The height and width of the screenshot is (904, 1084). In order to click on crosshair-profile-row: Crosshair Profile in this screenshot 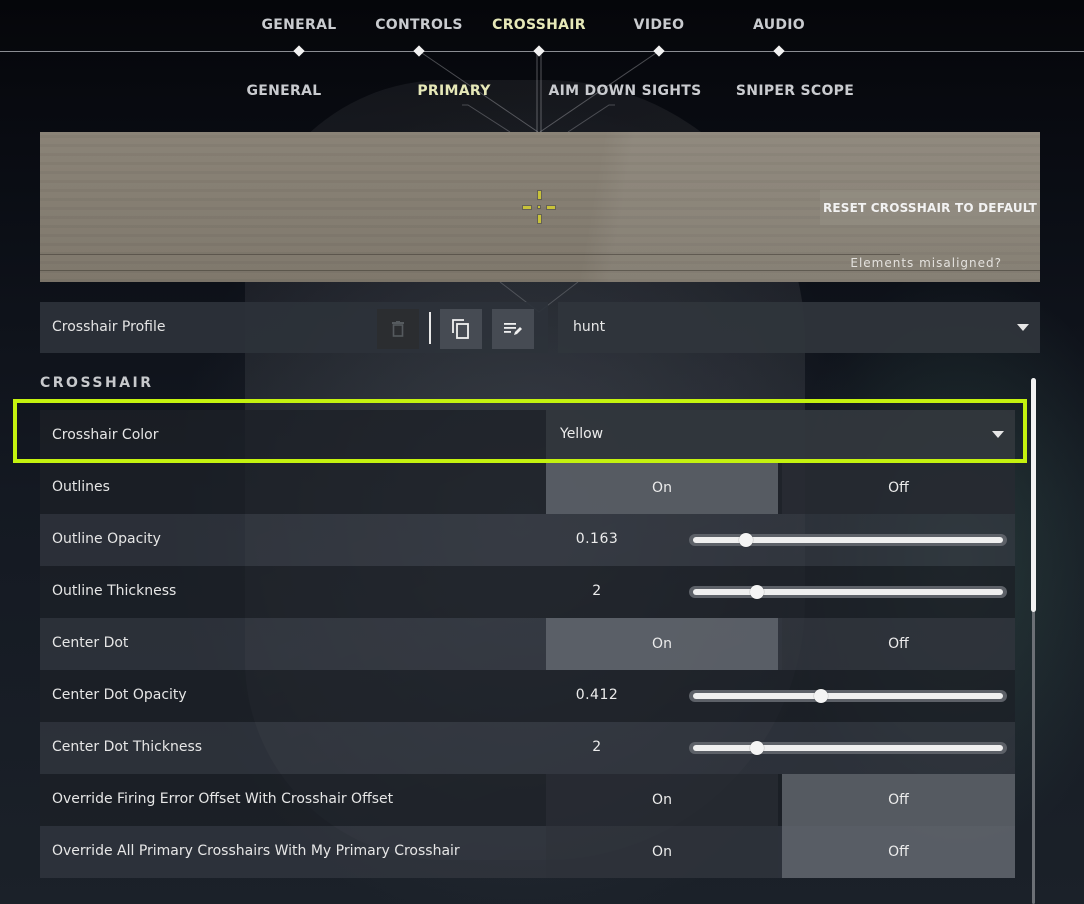, I will do `click(294, 327)`.